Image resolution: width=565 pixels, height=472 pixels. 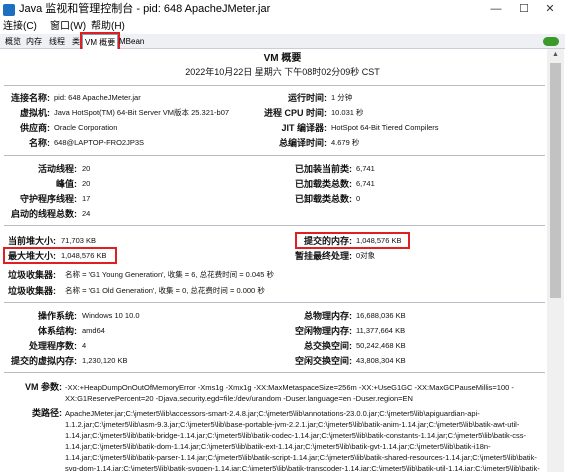 What do you see at coordinates (381, 330) in the screenshot?
I see `free-phys-value: 11,377,664 KB` at bounding box center [381, 330].